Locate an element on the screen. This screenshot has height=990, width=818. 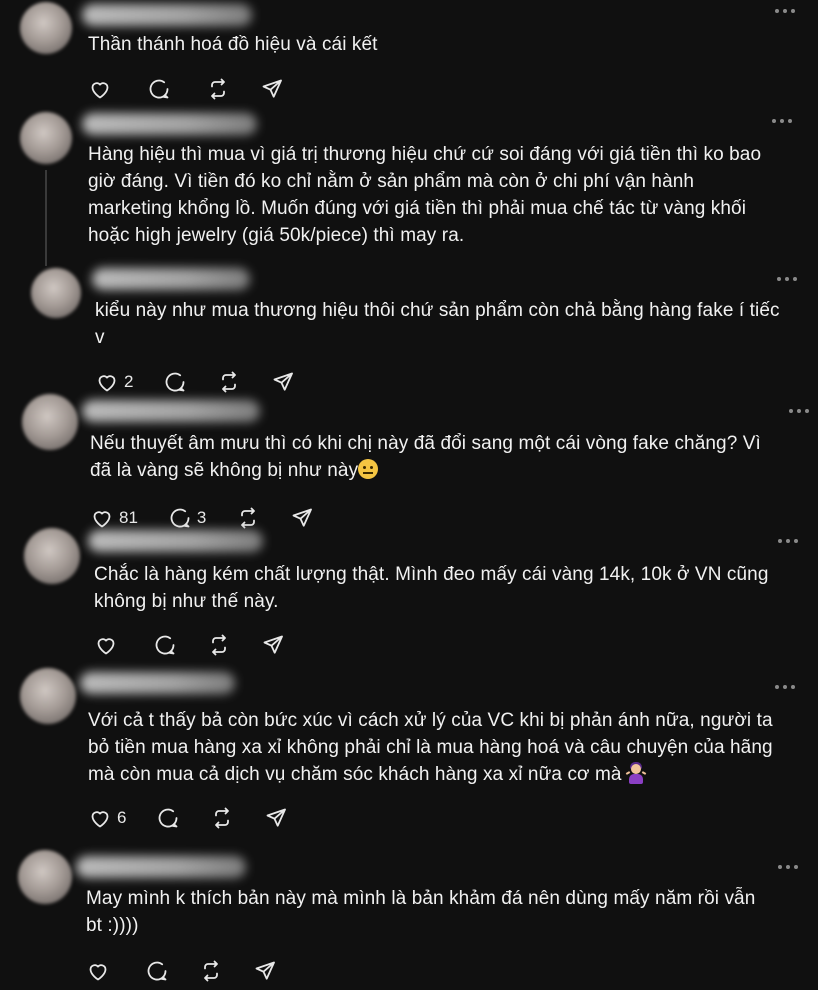
thread-line is located at coordinates (46, 218).